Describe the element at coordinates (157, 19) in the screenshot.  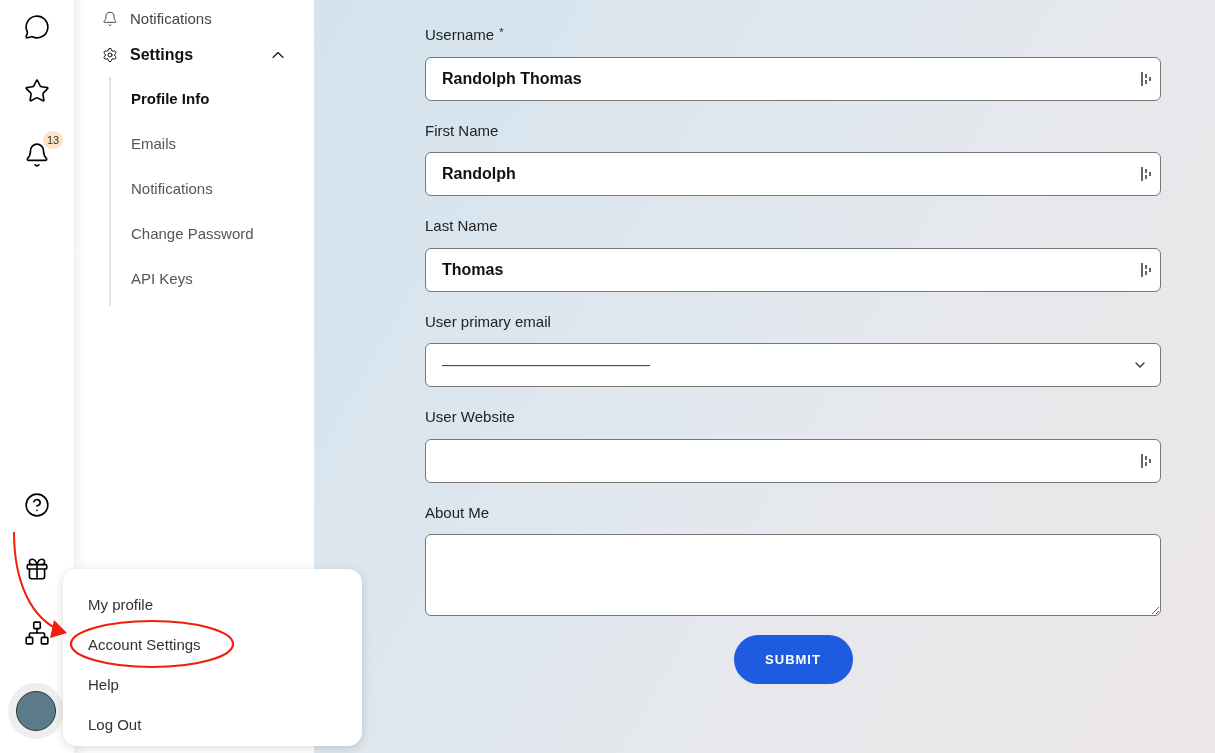
I see `nav-item: Notifications` at that location.